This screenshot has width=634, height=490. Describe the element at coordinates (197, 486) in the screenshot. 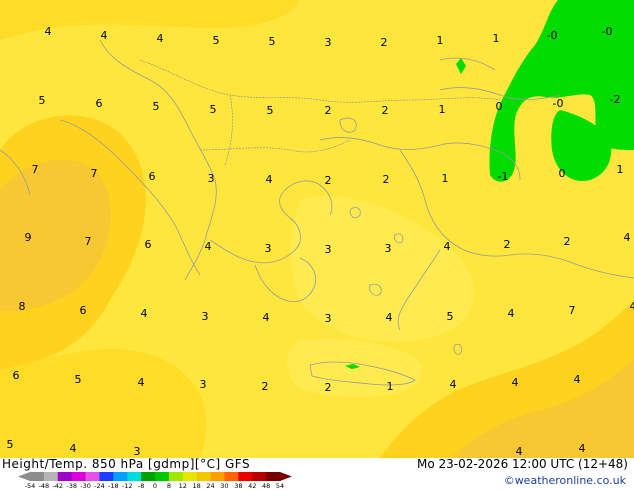

I see `legend-tick-label: 18` at that location.